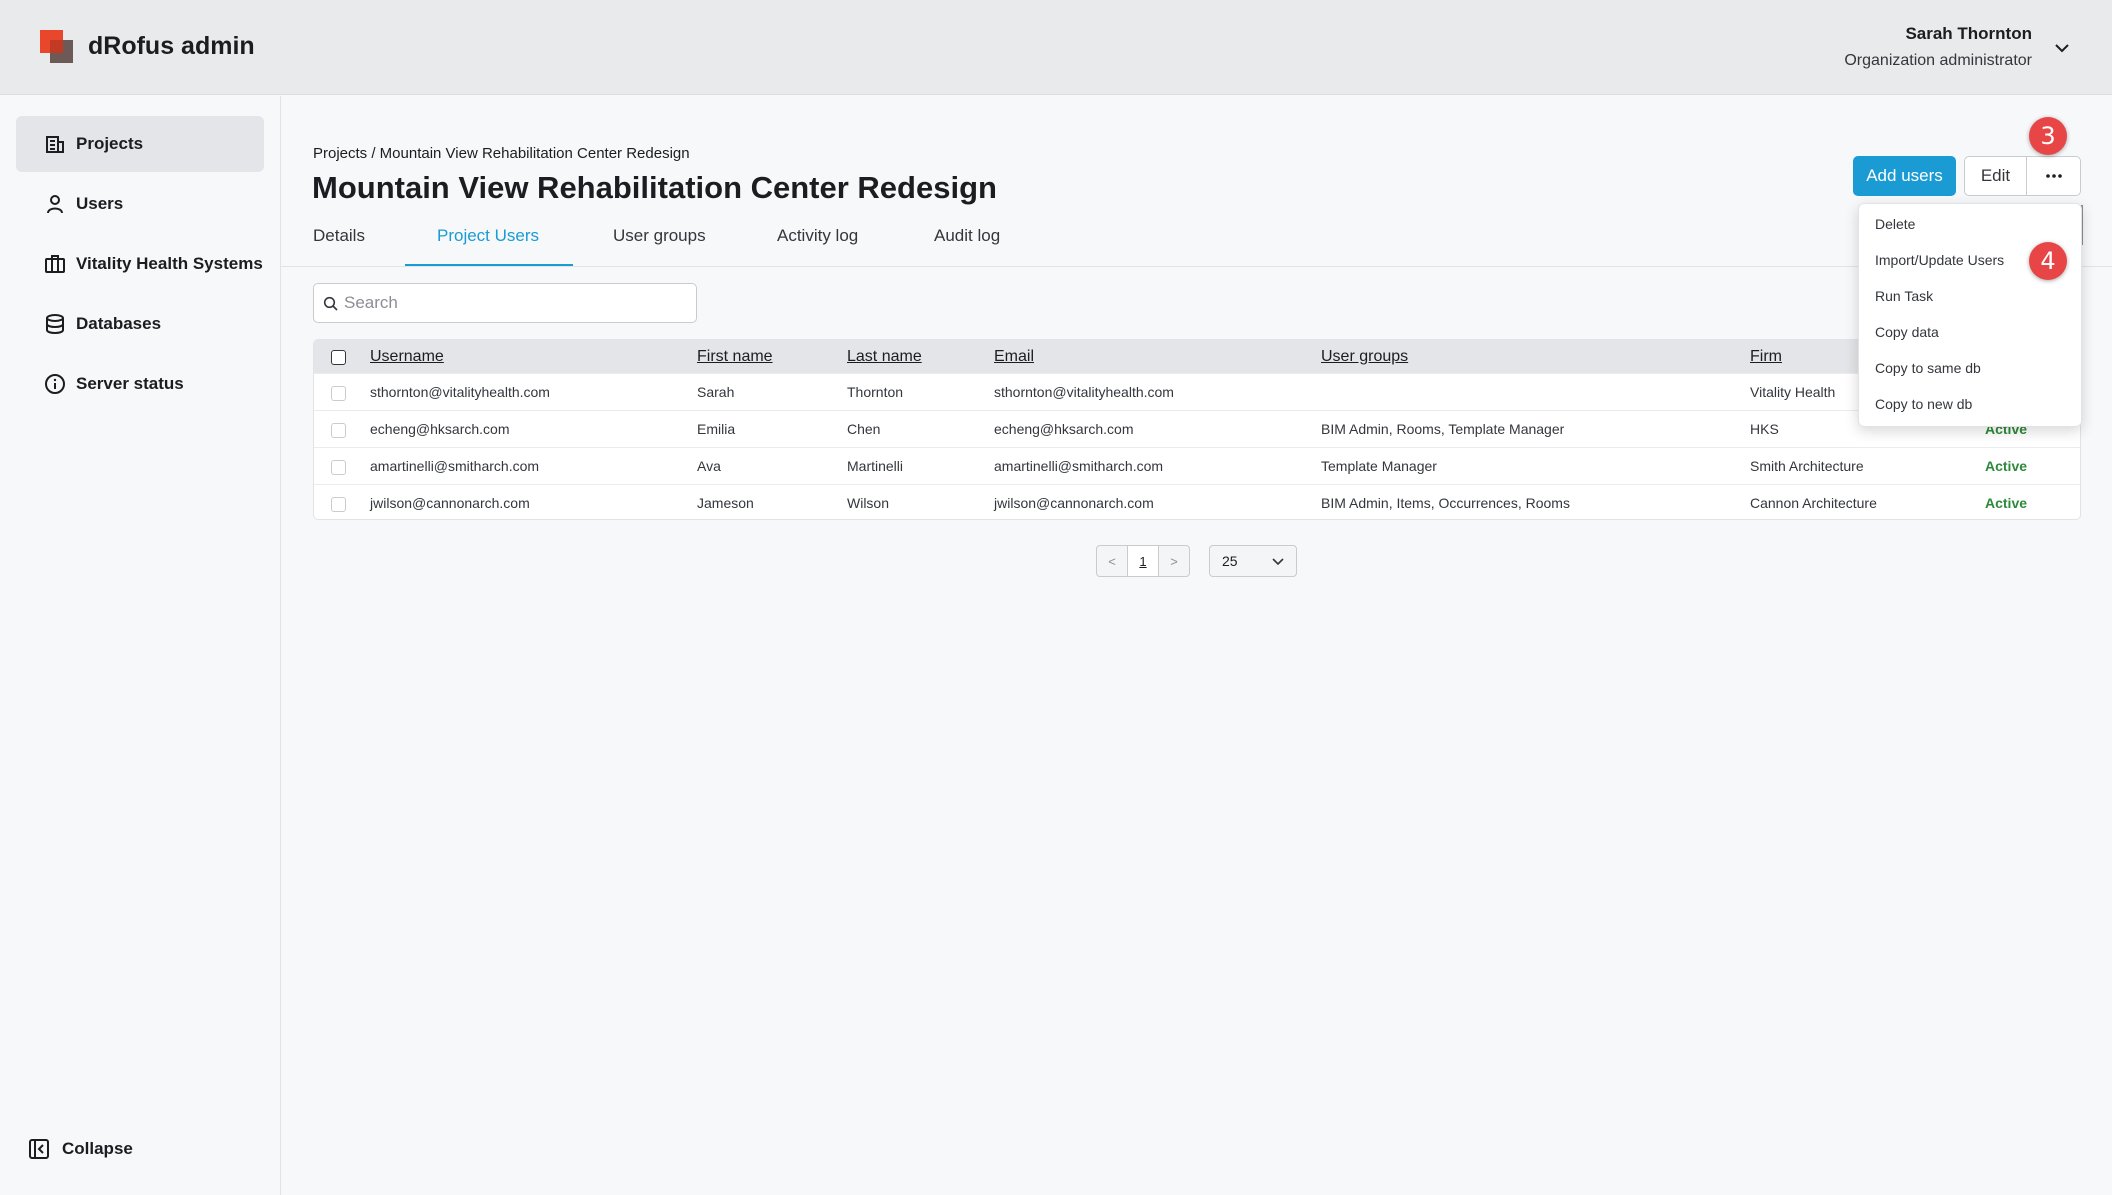 The height and width of the screenshot is (1195, 2112). What do you see at coordinates (171, 46) in the screenshot?
I see `app-title: dRofus admin` at bounding box center [171, 46].